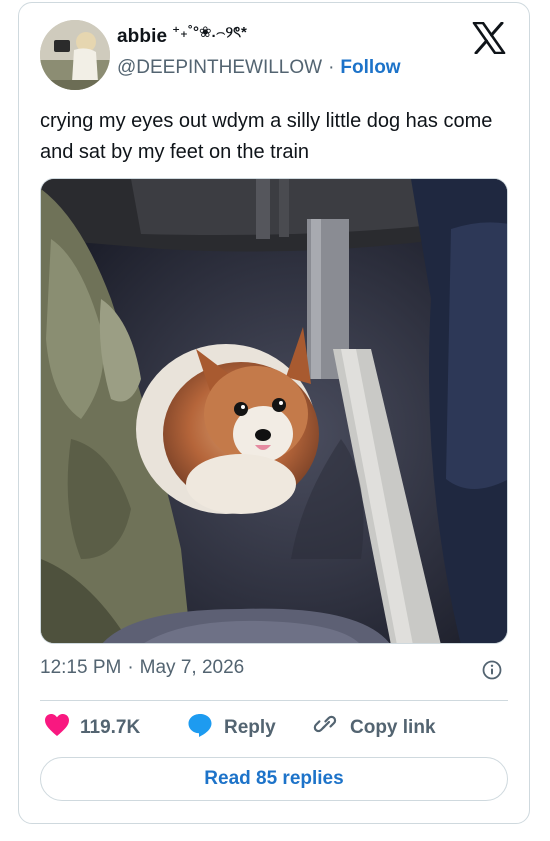 This screenshot has width=550, height=841. I want to click on read-replies-button: Read 85 replies, so click(274, 779).